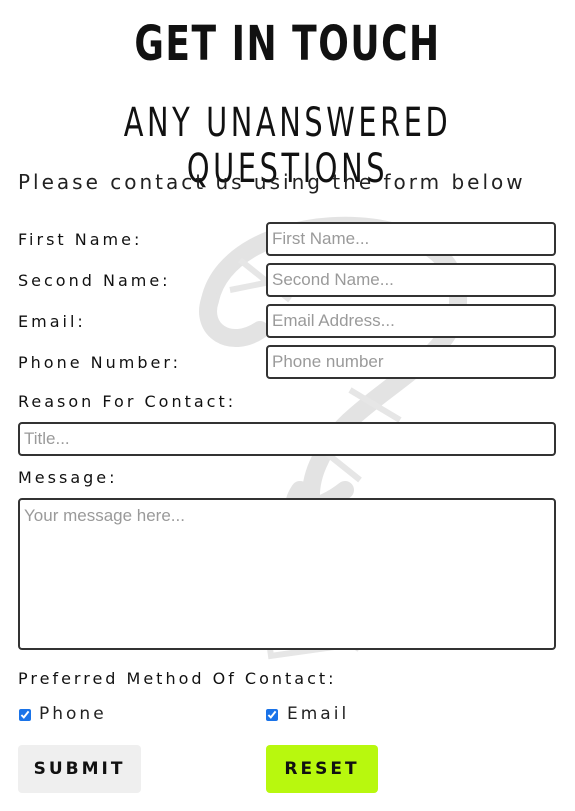 This screenshot has height=811, width=575. I want to click on page-title: GET IN TOUCH, so click(287, 44).